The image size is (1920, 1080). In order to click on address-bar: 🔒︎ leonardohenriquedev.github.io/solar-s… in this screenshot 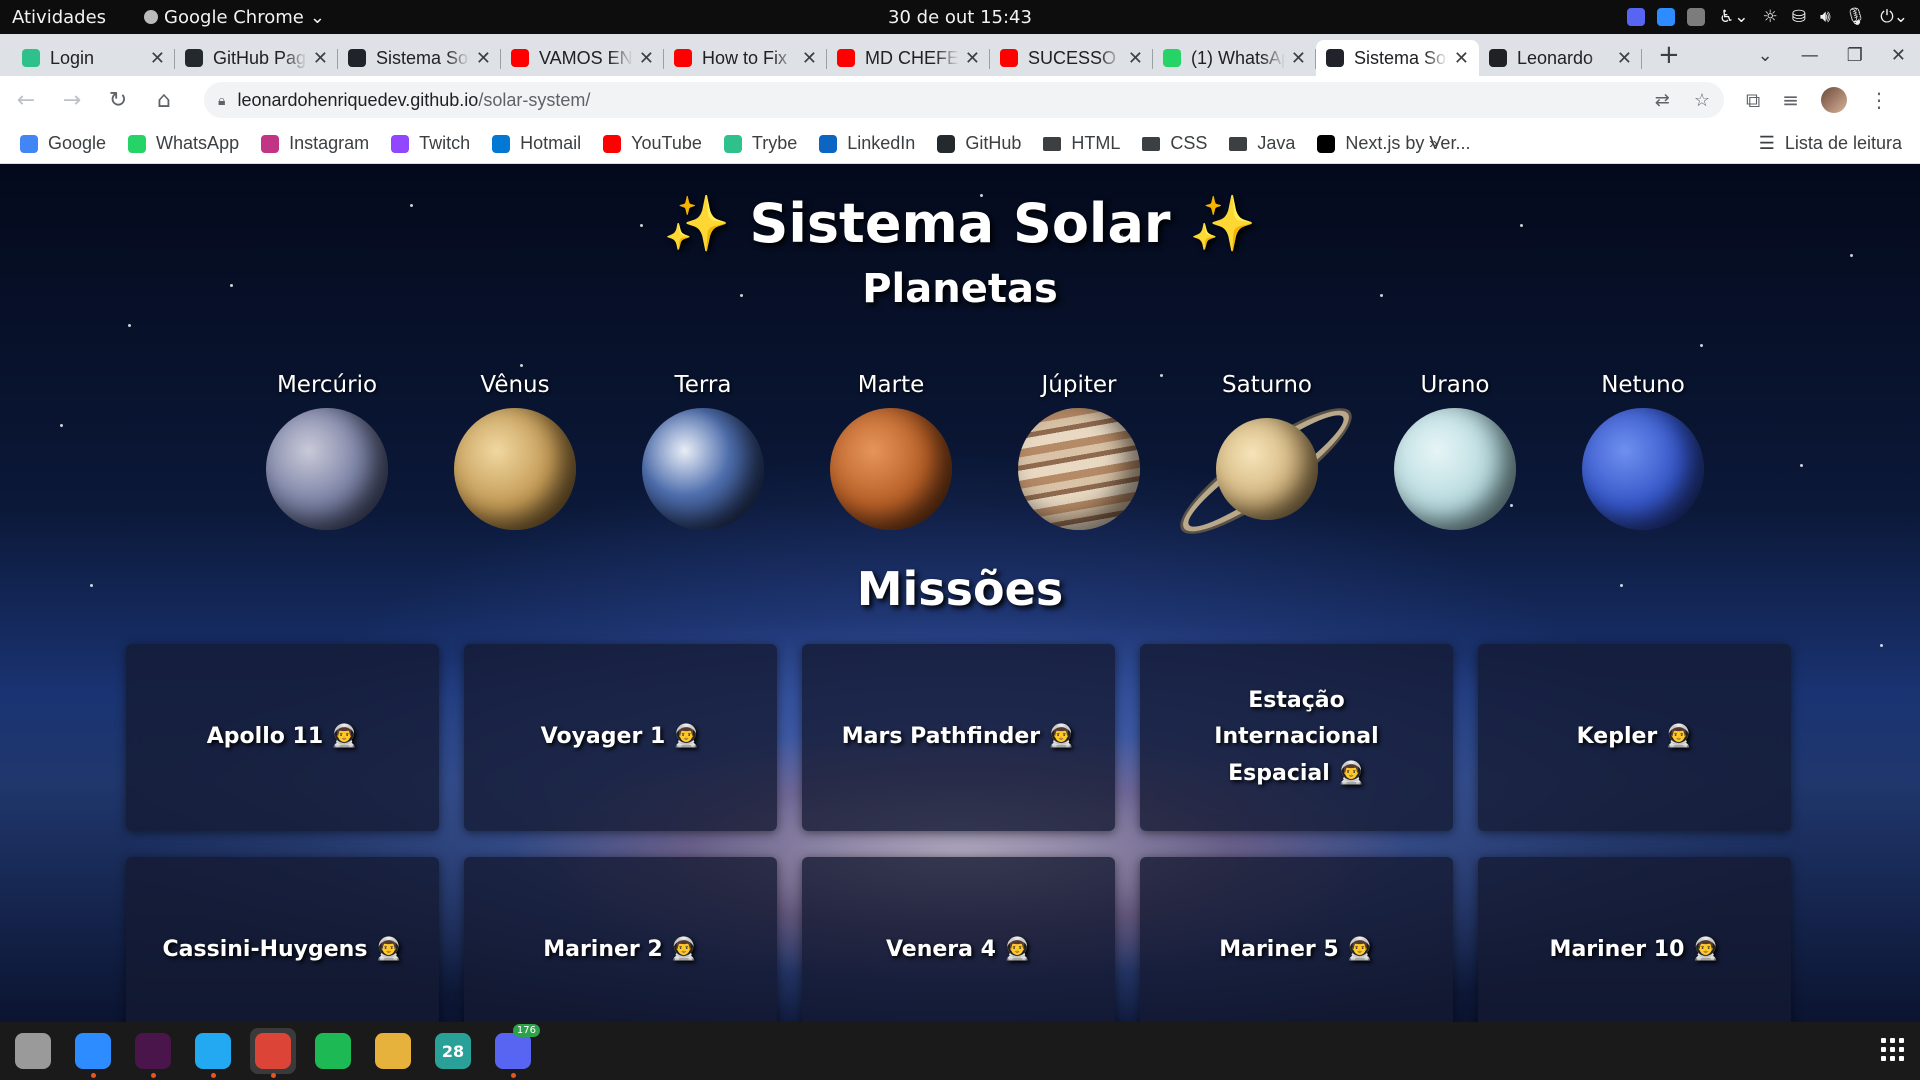, I will do `click(964, 100)`.